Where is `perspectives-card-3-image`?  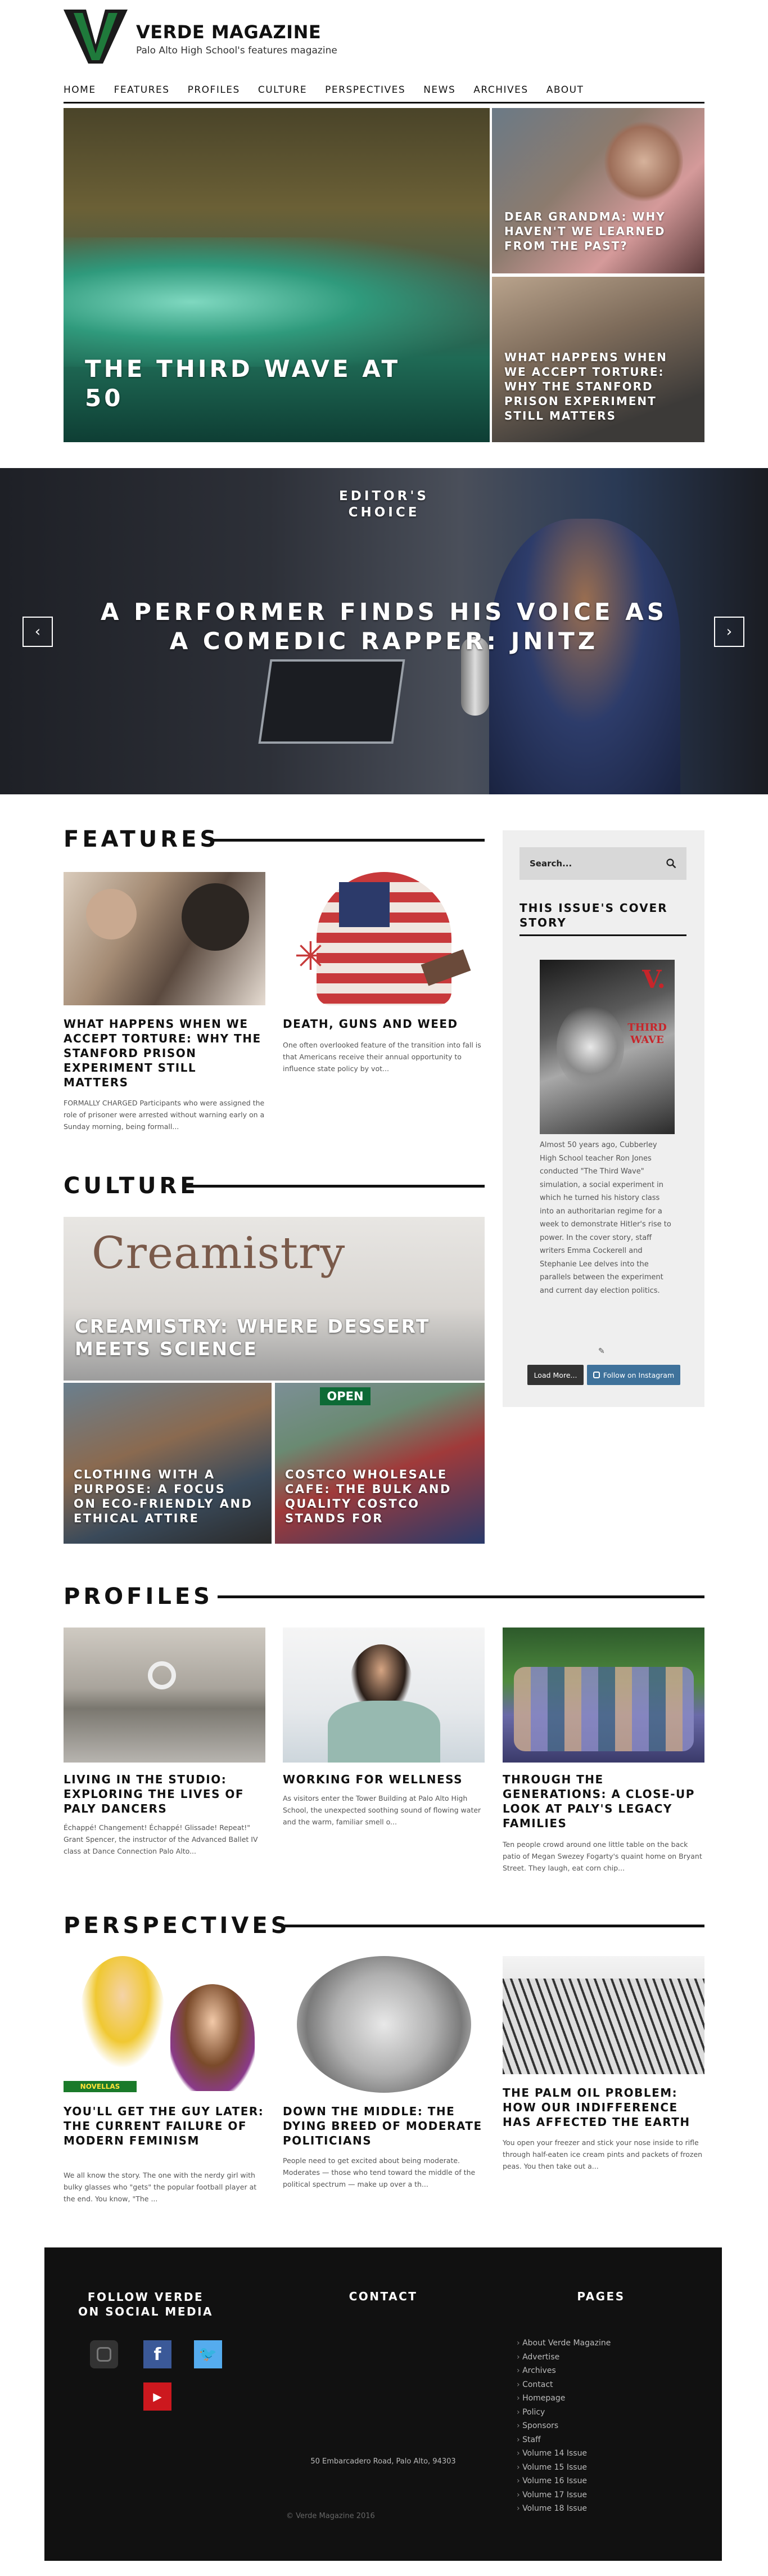
perspectives-card-3-image is located at coordinates (603, 2015).